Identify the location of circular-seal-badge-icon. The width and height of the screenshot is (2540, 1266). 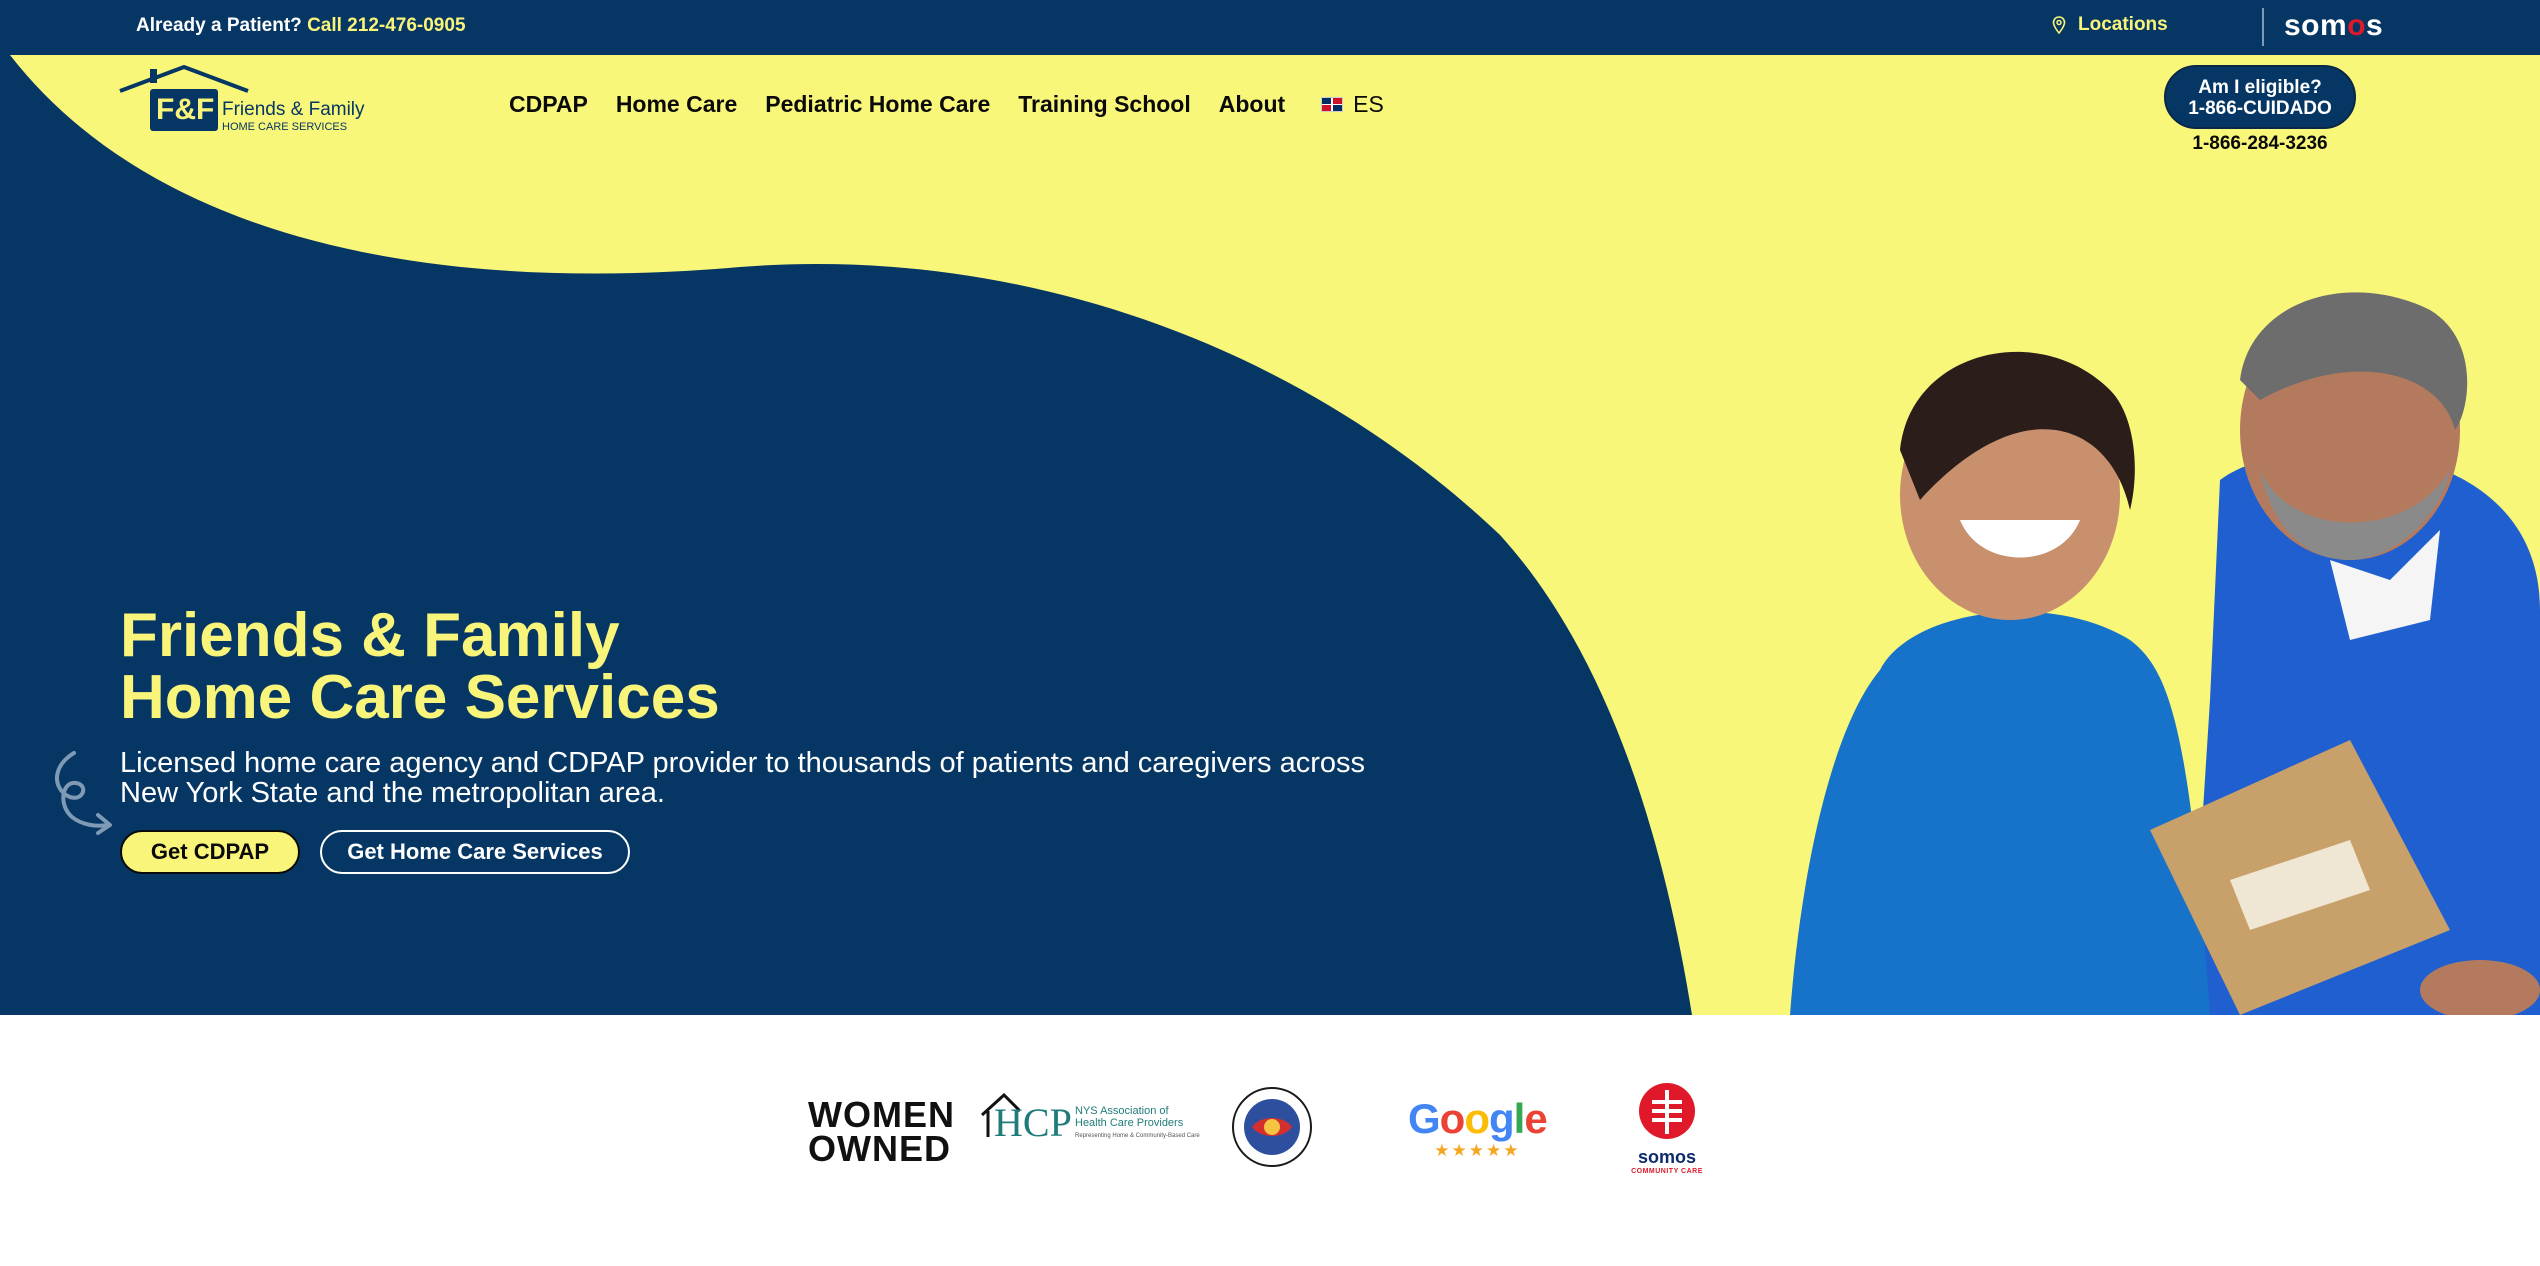
(1272, 1127).